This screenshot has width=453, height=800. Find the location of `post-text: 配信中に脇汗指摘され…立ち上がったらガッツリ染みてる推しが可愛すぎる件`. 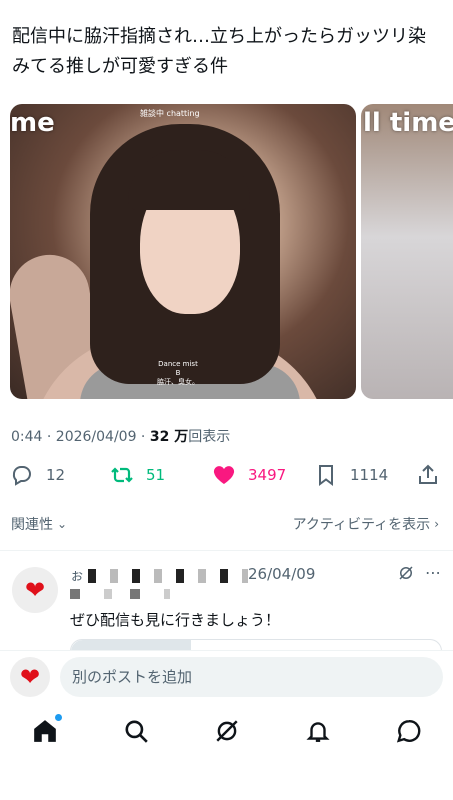

post-text: 配信中に脇汗指摘され…立ち上がったらガッツリ染みてる推しが可愛すぎる件 is located at coordinates (219, 51).